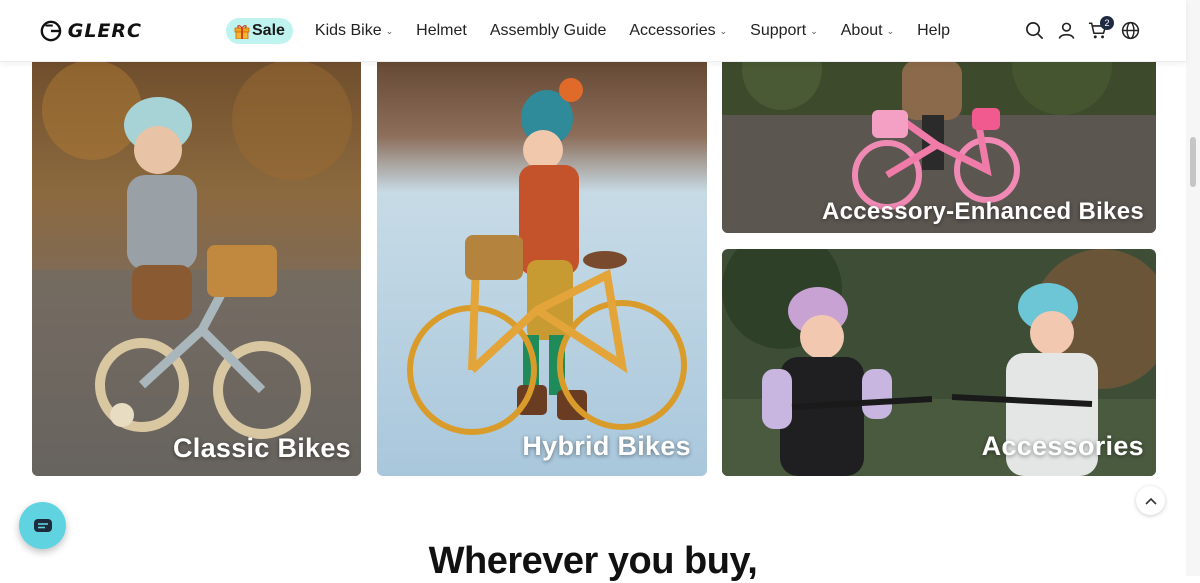 This screenshot has width=1200, height=583. I want to click on nav-item-label: Support, so click(778, 30).